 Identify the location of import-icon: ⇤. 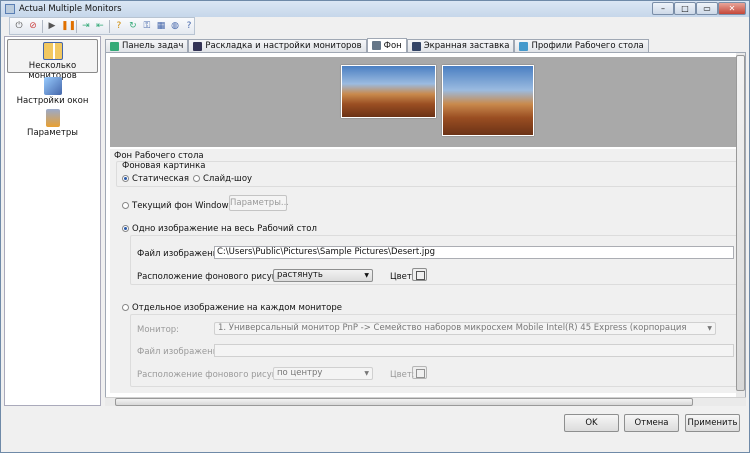
(100, 26).